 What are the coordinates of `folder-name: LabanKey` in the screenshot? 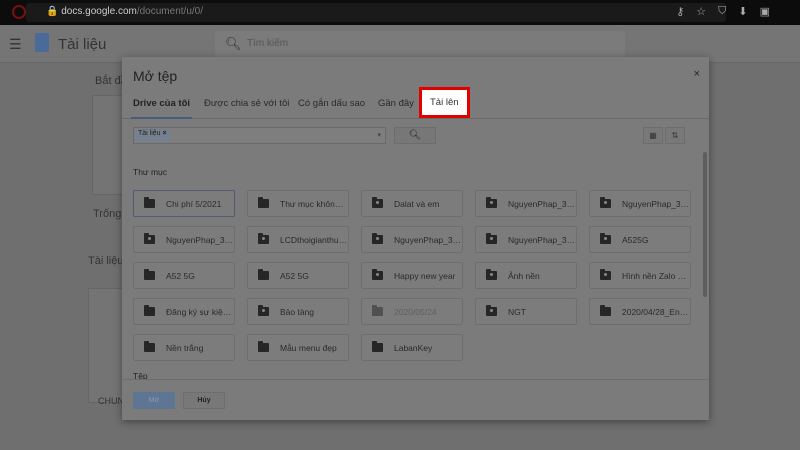 It's located at (413, 347).